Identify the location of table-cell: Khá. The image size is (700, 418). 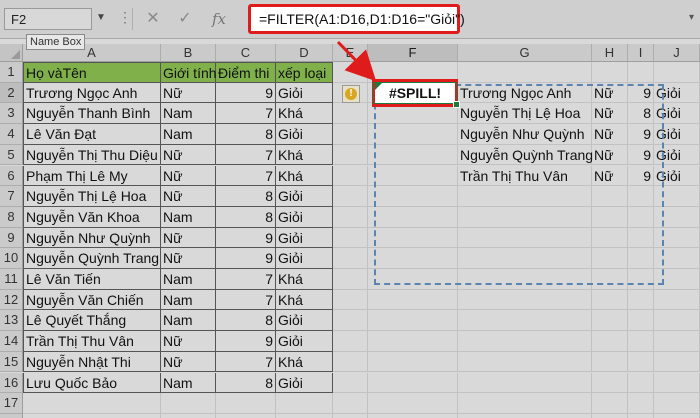
(304, 362).